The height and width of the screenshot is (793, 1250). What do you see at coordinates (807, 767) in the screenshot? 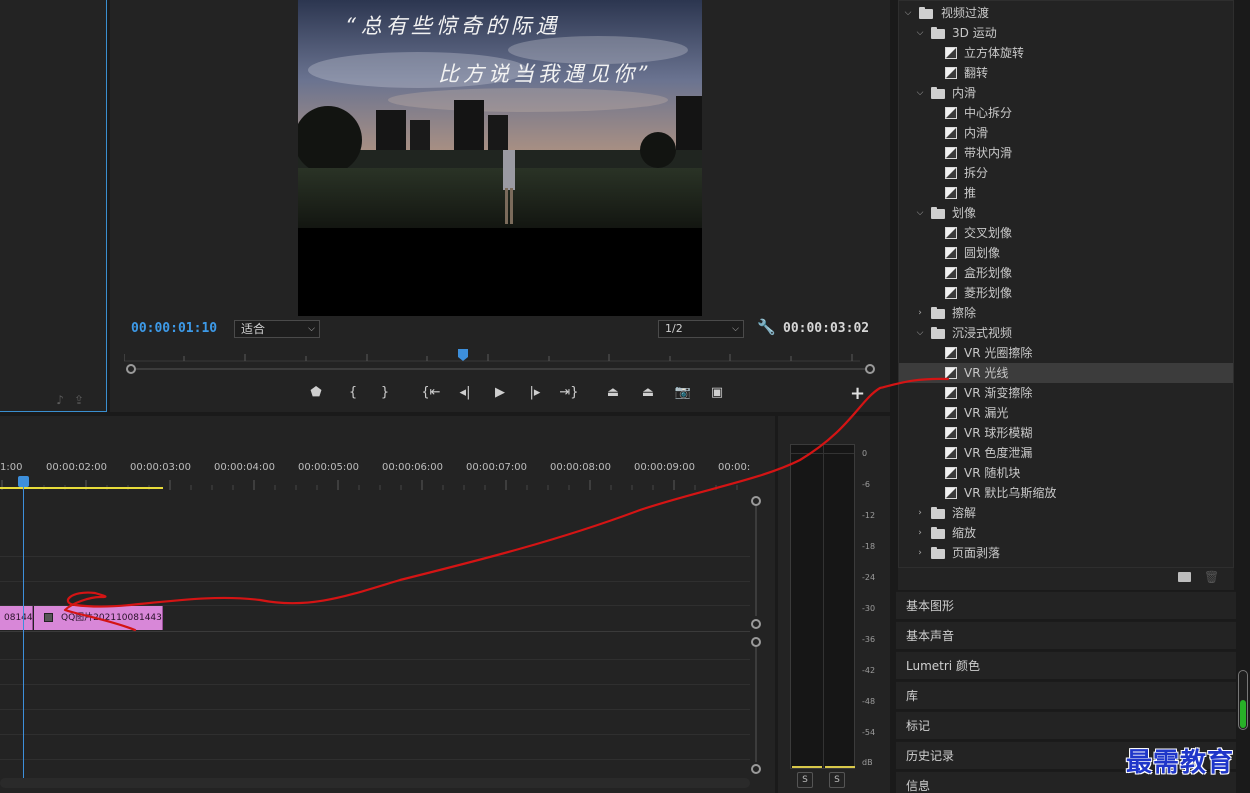
I see `meter-level-left` at bounding box center [807, 767].